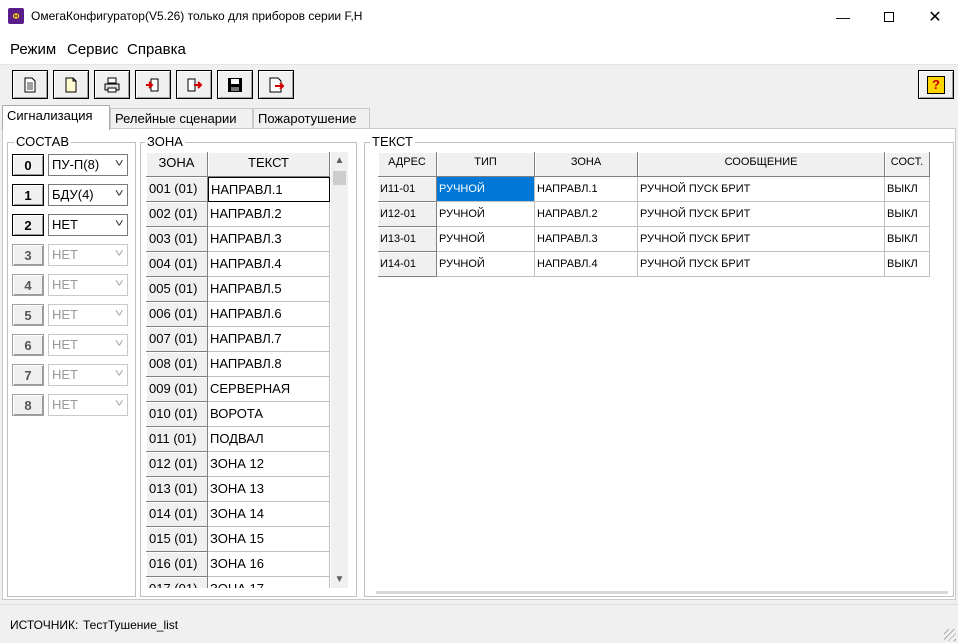 This screenshot has width=958, height=643. What do you see at coordinates (269, 439) in the screenshot?
I see `zone-text-cell: ПОДВАЛ` at bounding box center [269, 439].